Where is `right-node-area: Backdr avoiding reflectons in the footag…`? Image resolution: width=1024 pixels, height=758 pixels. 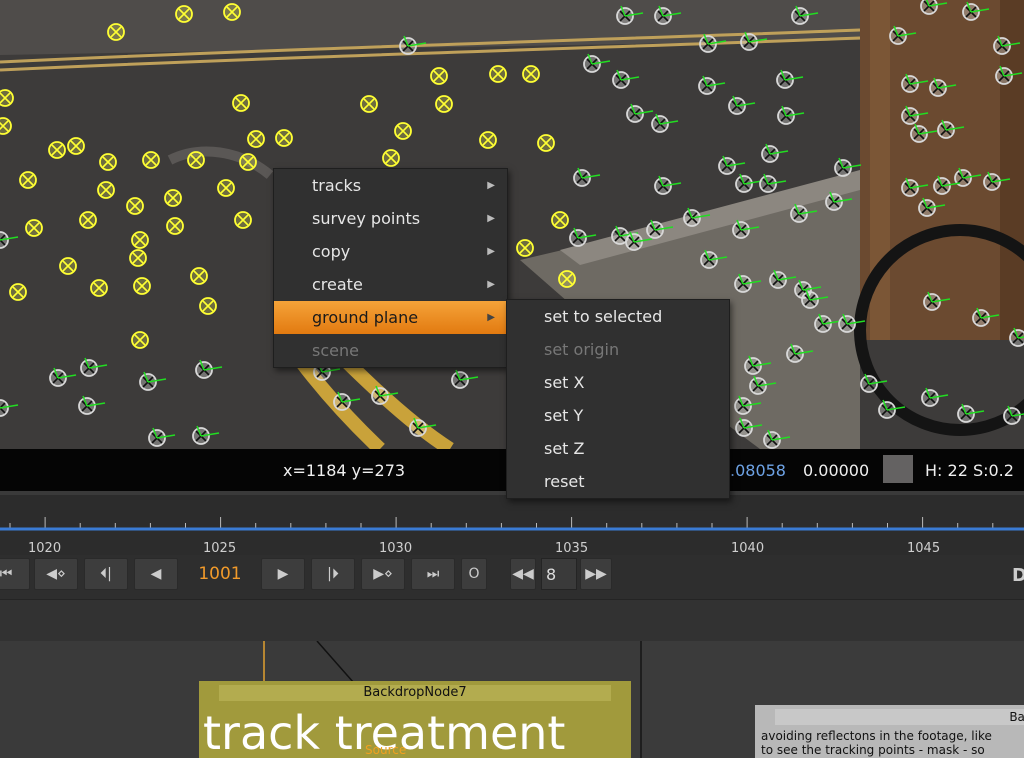
right-node-area: Backdr avoiding reflectons in the footag… is located at coordinates (832, 699).